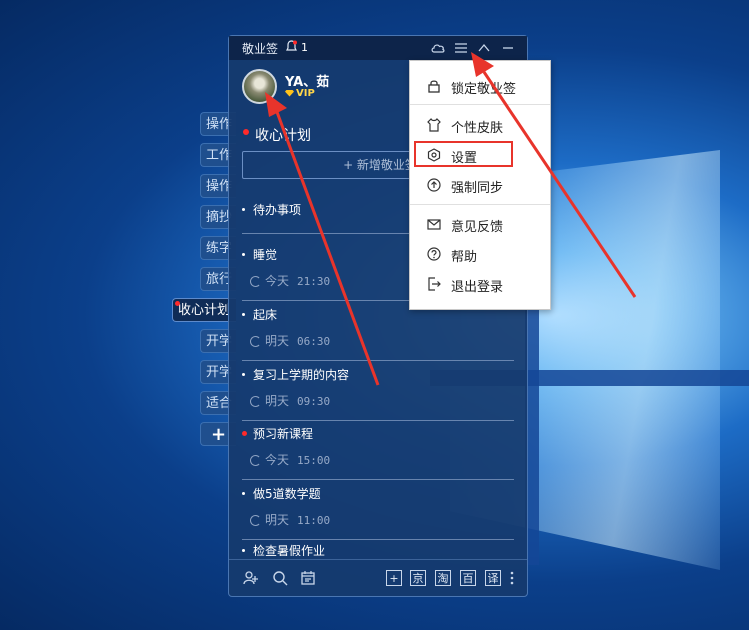  Describe the element at coordinates (484, 48) in the screenshot. I see `collapse-icon` at that location.